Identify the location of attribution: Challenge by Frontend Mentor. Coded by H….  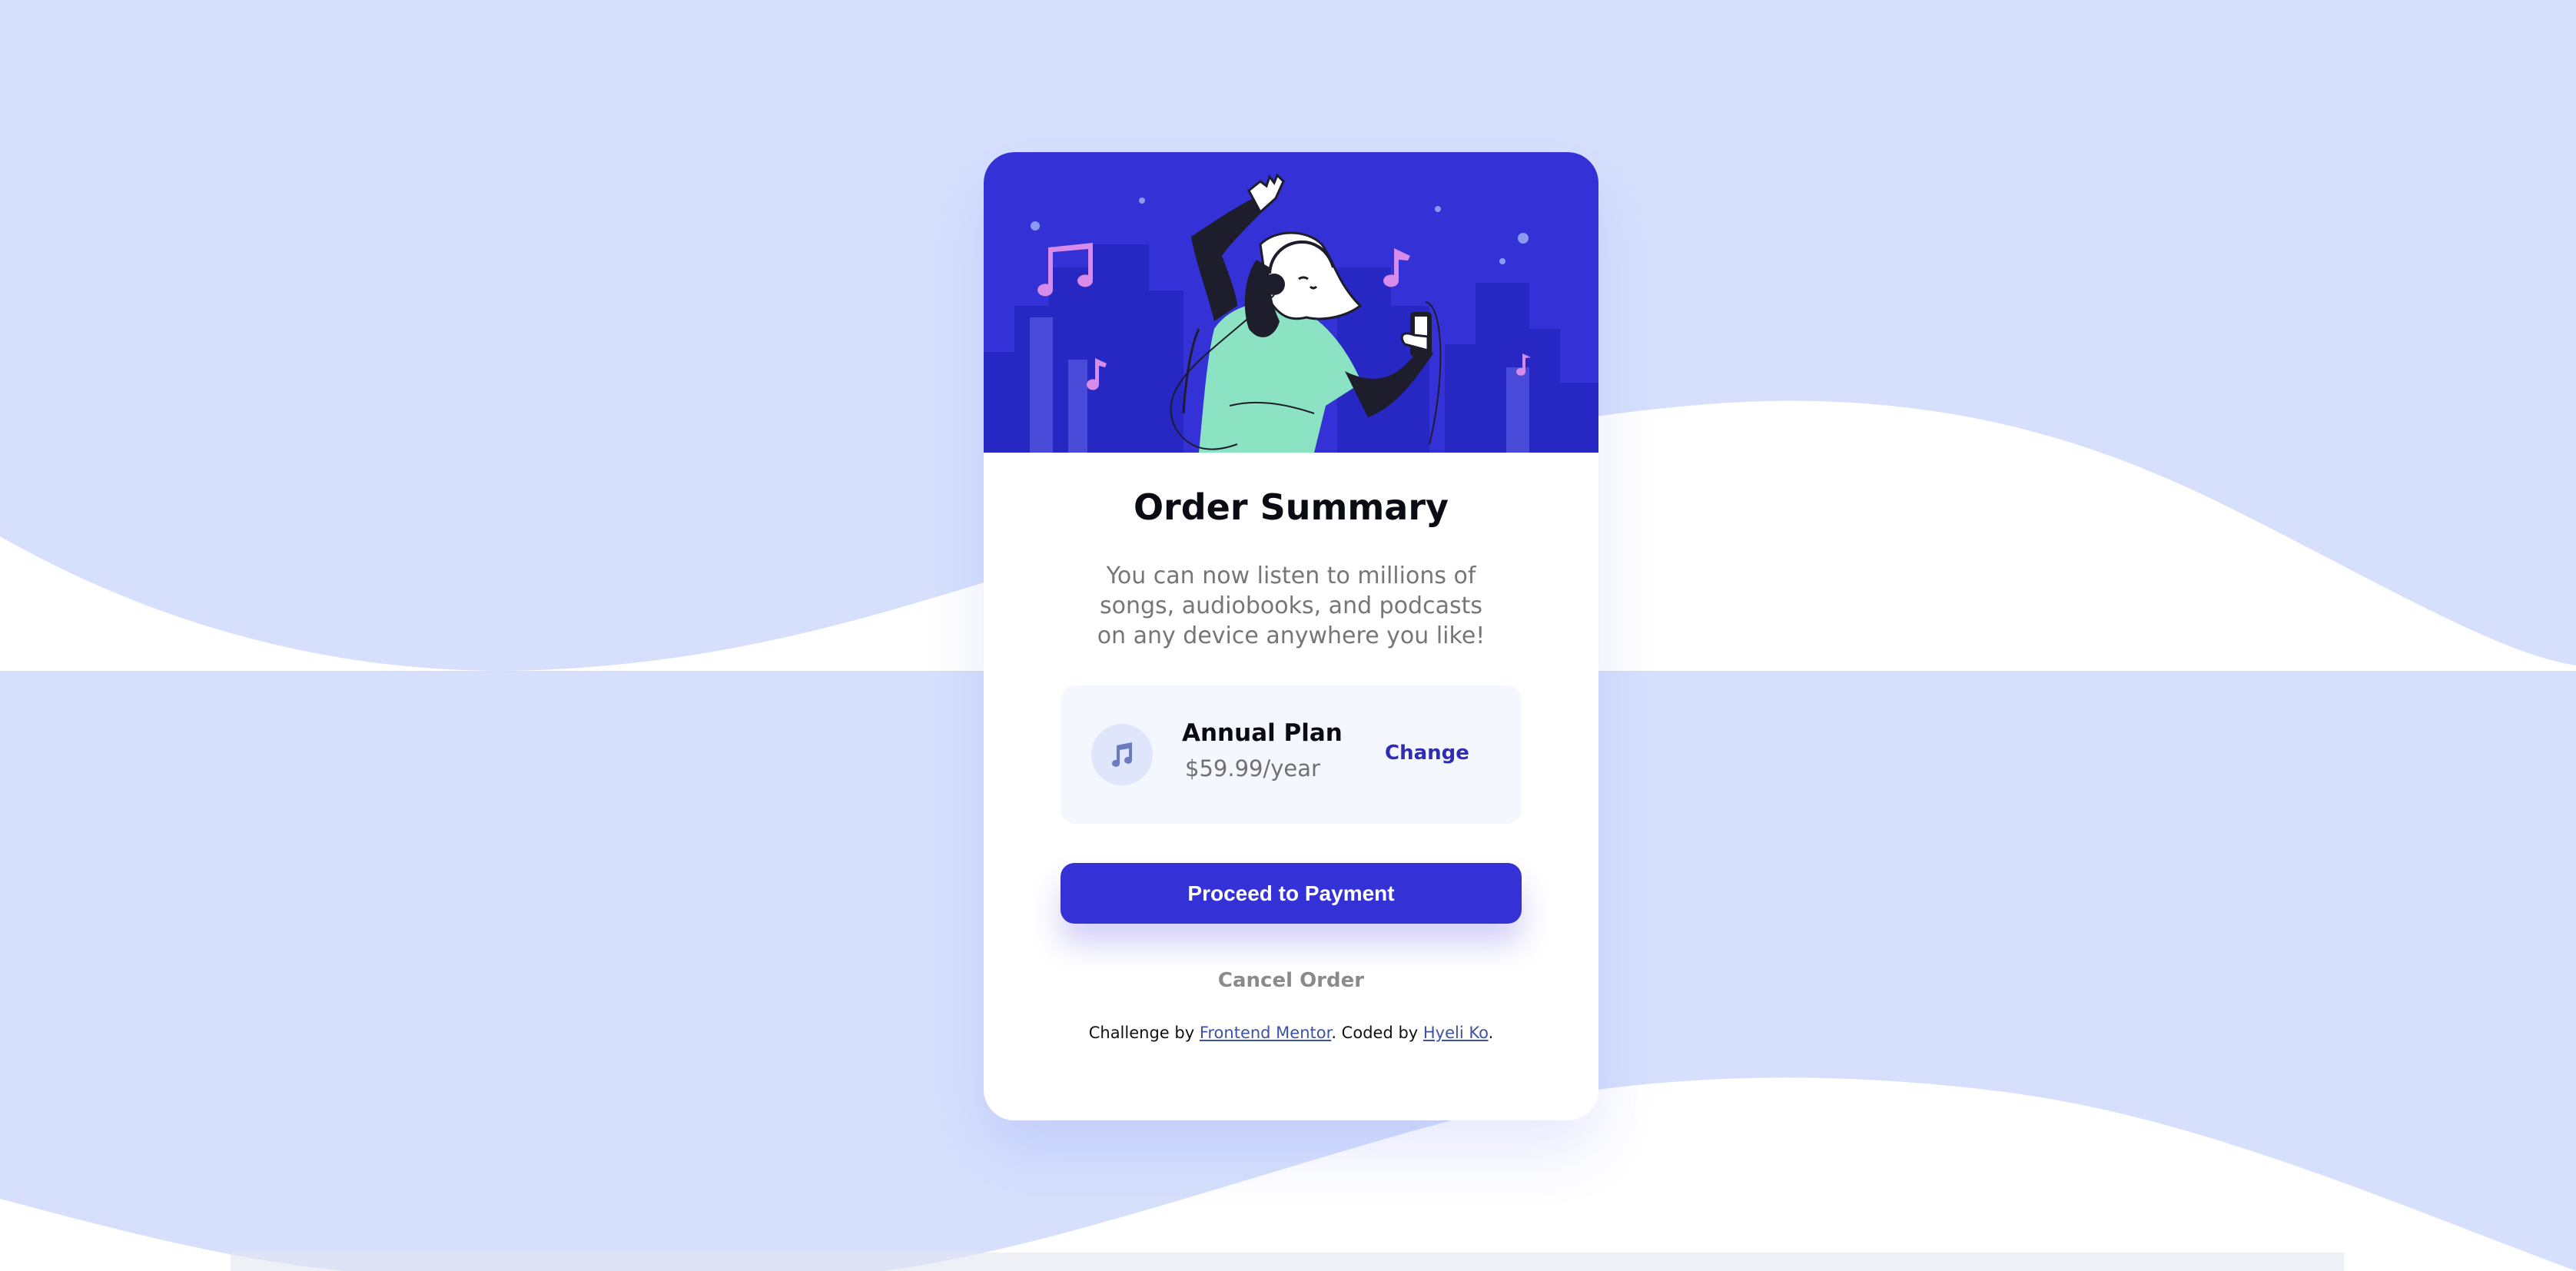
(1291, 1032).